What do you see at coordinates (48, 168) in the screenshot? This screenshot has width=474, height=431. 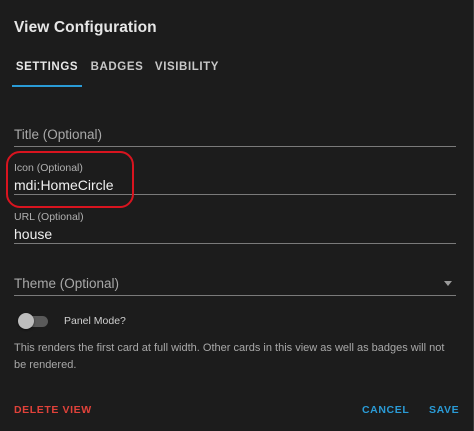 I see `icon-field-label: Icon (Optional)` at bounding box center [48, 168].